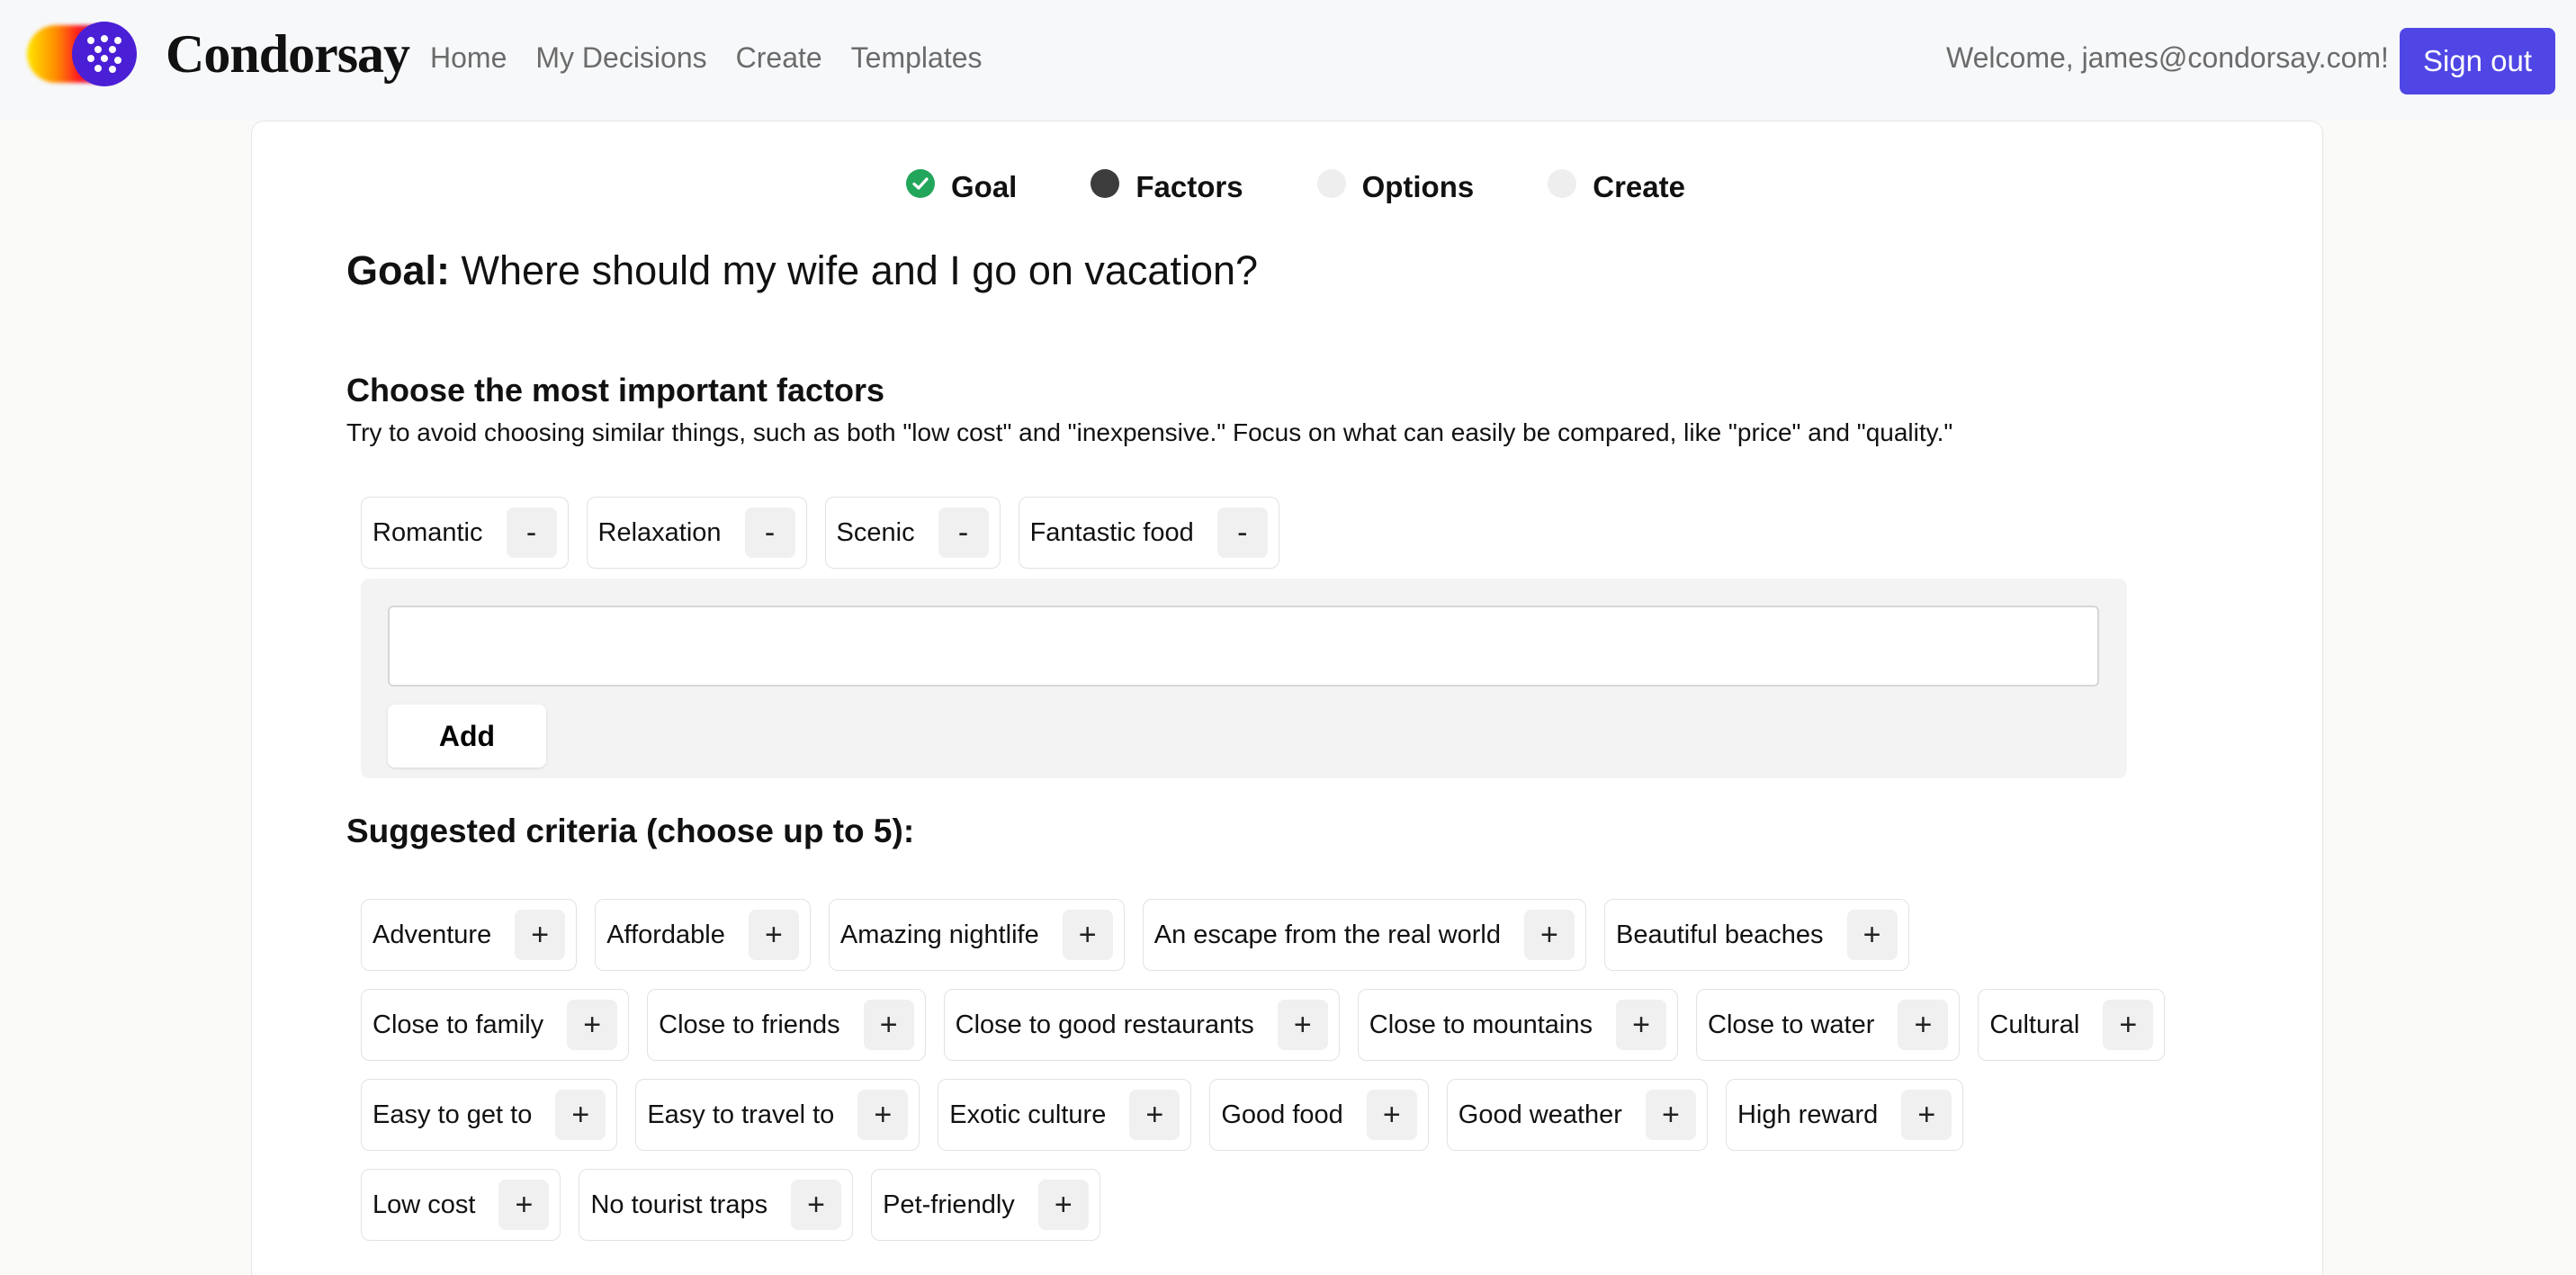 Image resolution: width=2576 pixels, height=1275 pixels. I want to click on suggested-label: No tourist traps, so click(679, 1204).